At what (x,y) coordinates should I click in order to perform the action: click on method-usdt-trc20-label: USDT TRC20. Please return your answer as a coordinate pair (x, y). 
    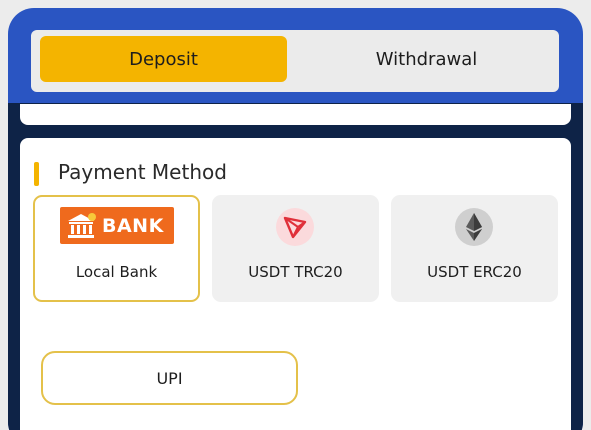
    Looking at the image, I should click on (295, 272).